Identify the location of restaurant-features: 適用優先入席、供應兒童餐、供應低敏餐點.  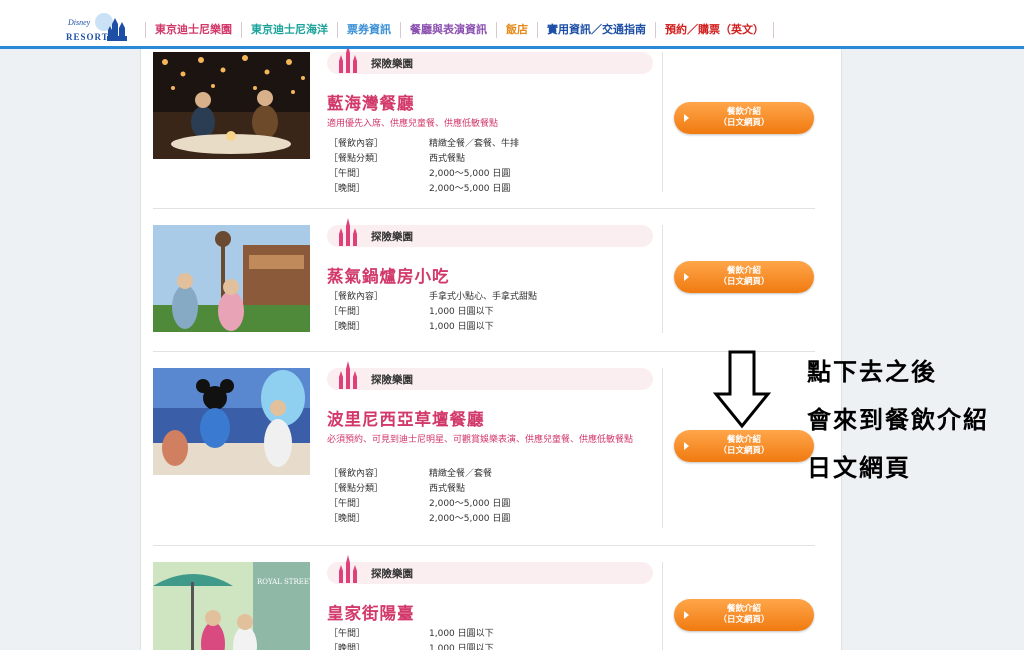
(413, 124).